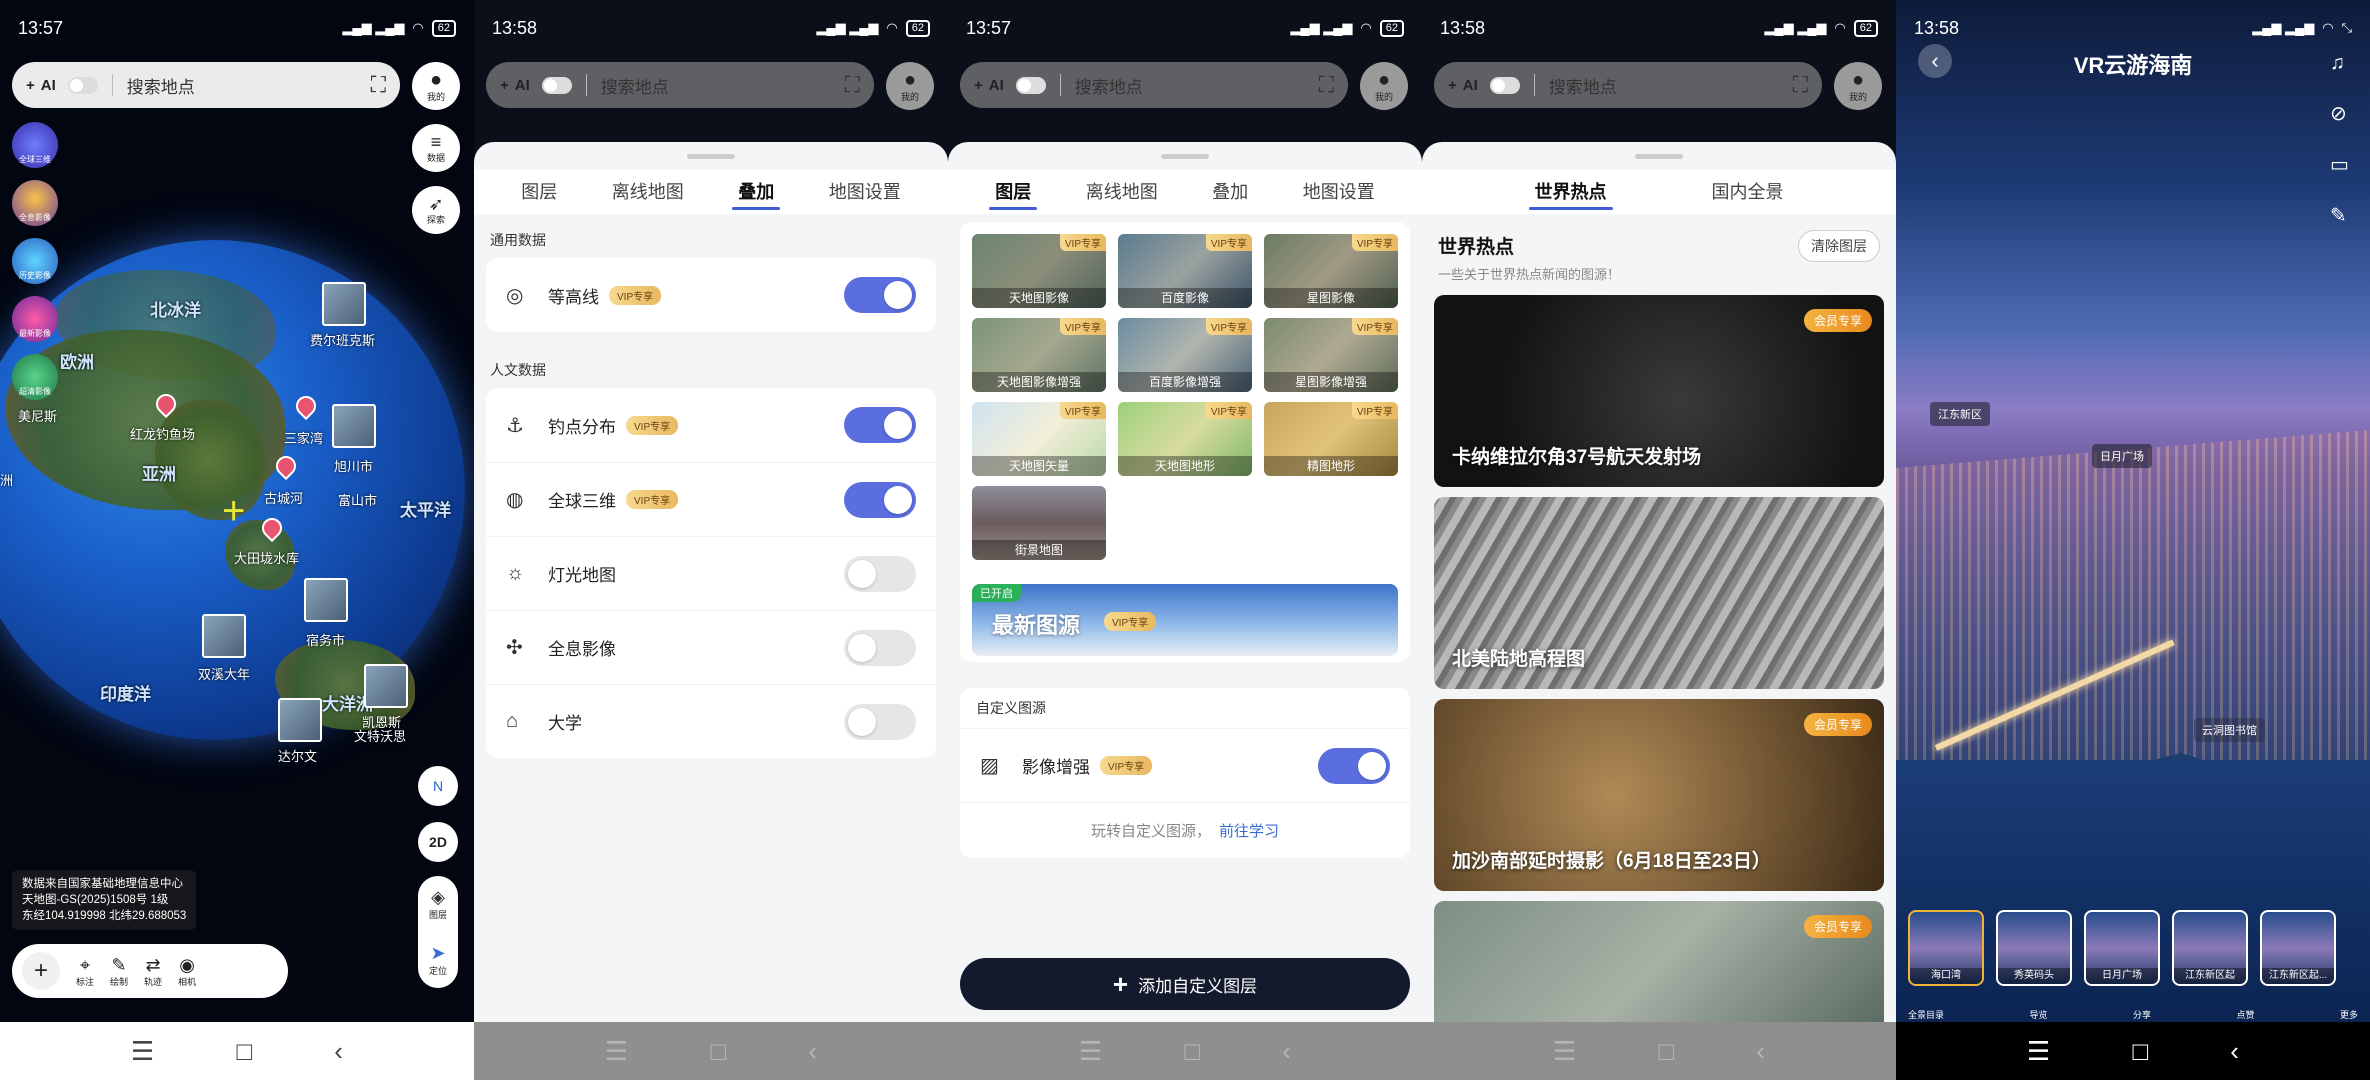  What do you see at coordinates (880, 573) in the screenshot?
I see `light-map-switch` at bounding box center [880, 573].